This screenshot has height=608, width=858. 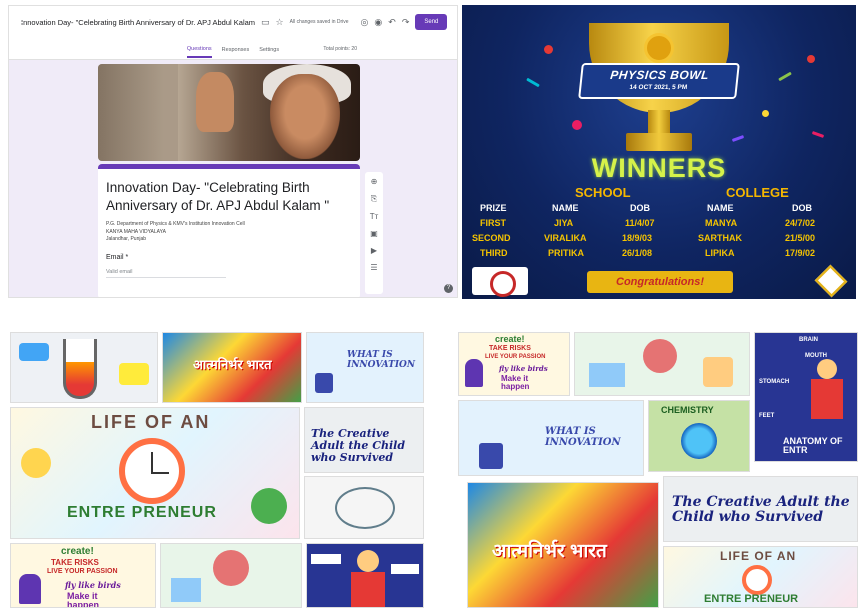 I want to click on poster-life-of-entrepreneur-2: LIFE OF AN ENTRE PRENEUR, so click(x=760, y=577).